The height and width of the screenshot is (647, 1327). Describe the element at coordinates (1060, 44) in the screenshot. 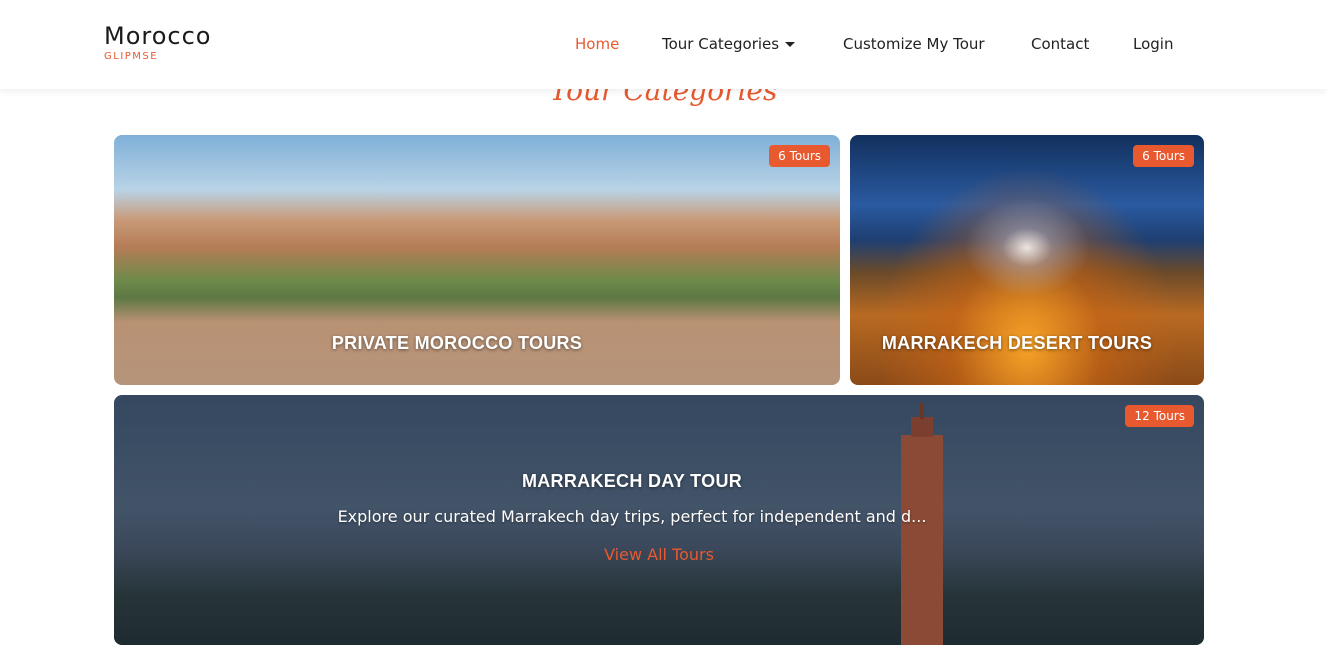

I see `nav-contact: Contact` at that location.